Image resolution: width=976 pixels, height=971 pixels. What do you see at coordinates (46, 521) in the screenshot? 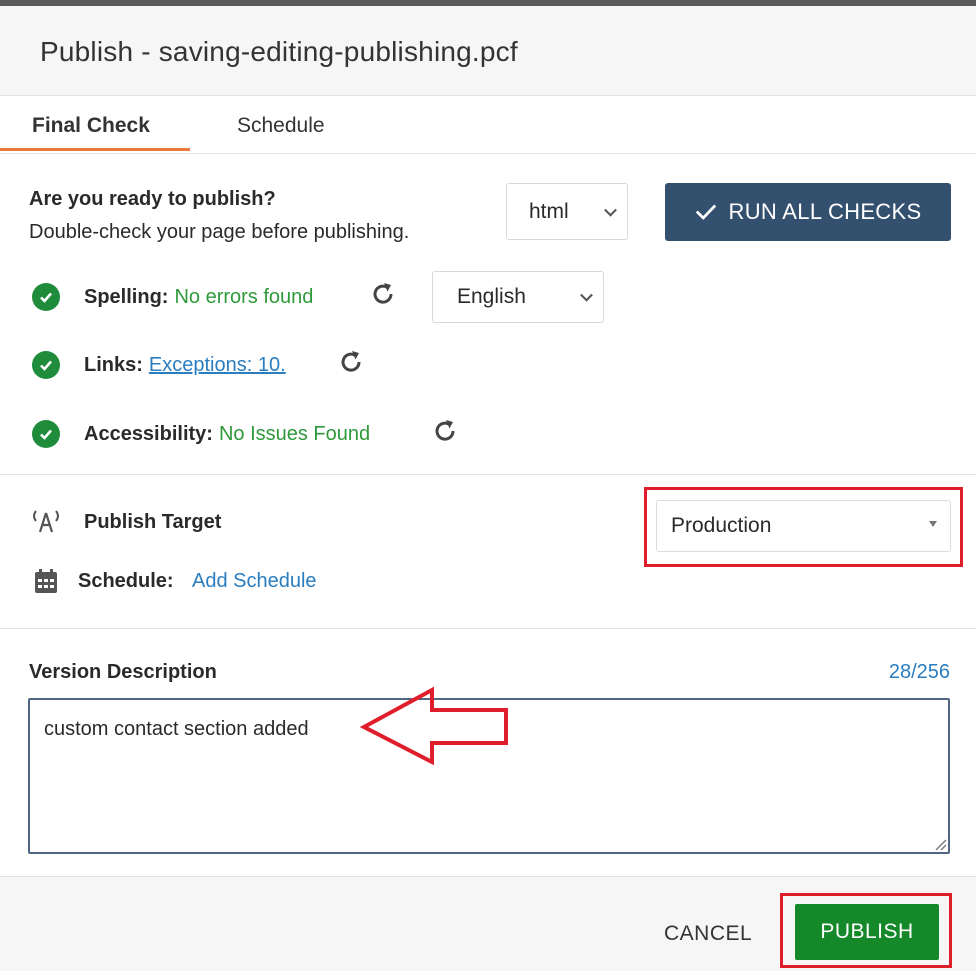
I see `broadcast-icon` at bounding box center [46, 521].